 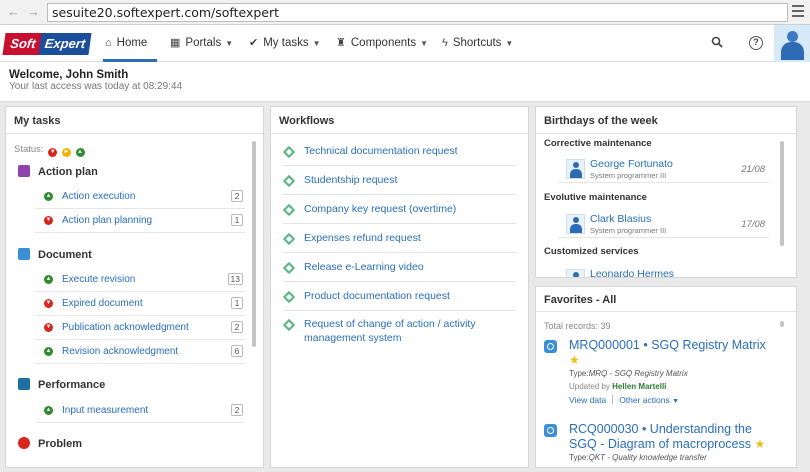 I want to click on workflow-item: Product documentation request, so click(x=399, y=299).